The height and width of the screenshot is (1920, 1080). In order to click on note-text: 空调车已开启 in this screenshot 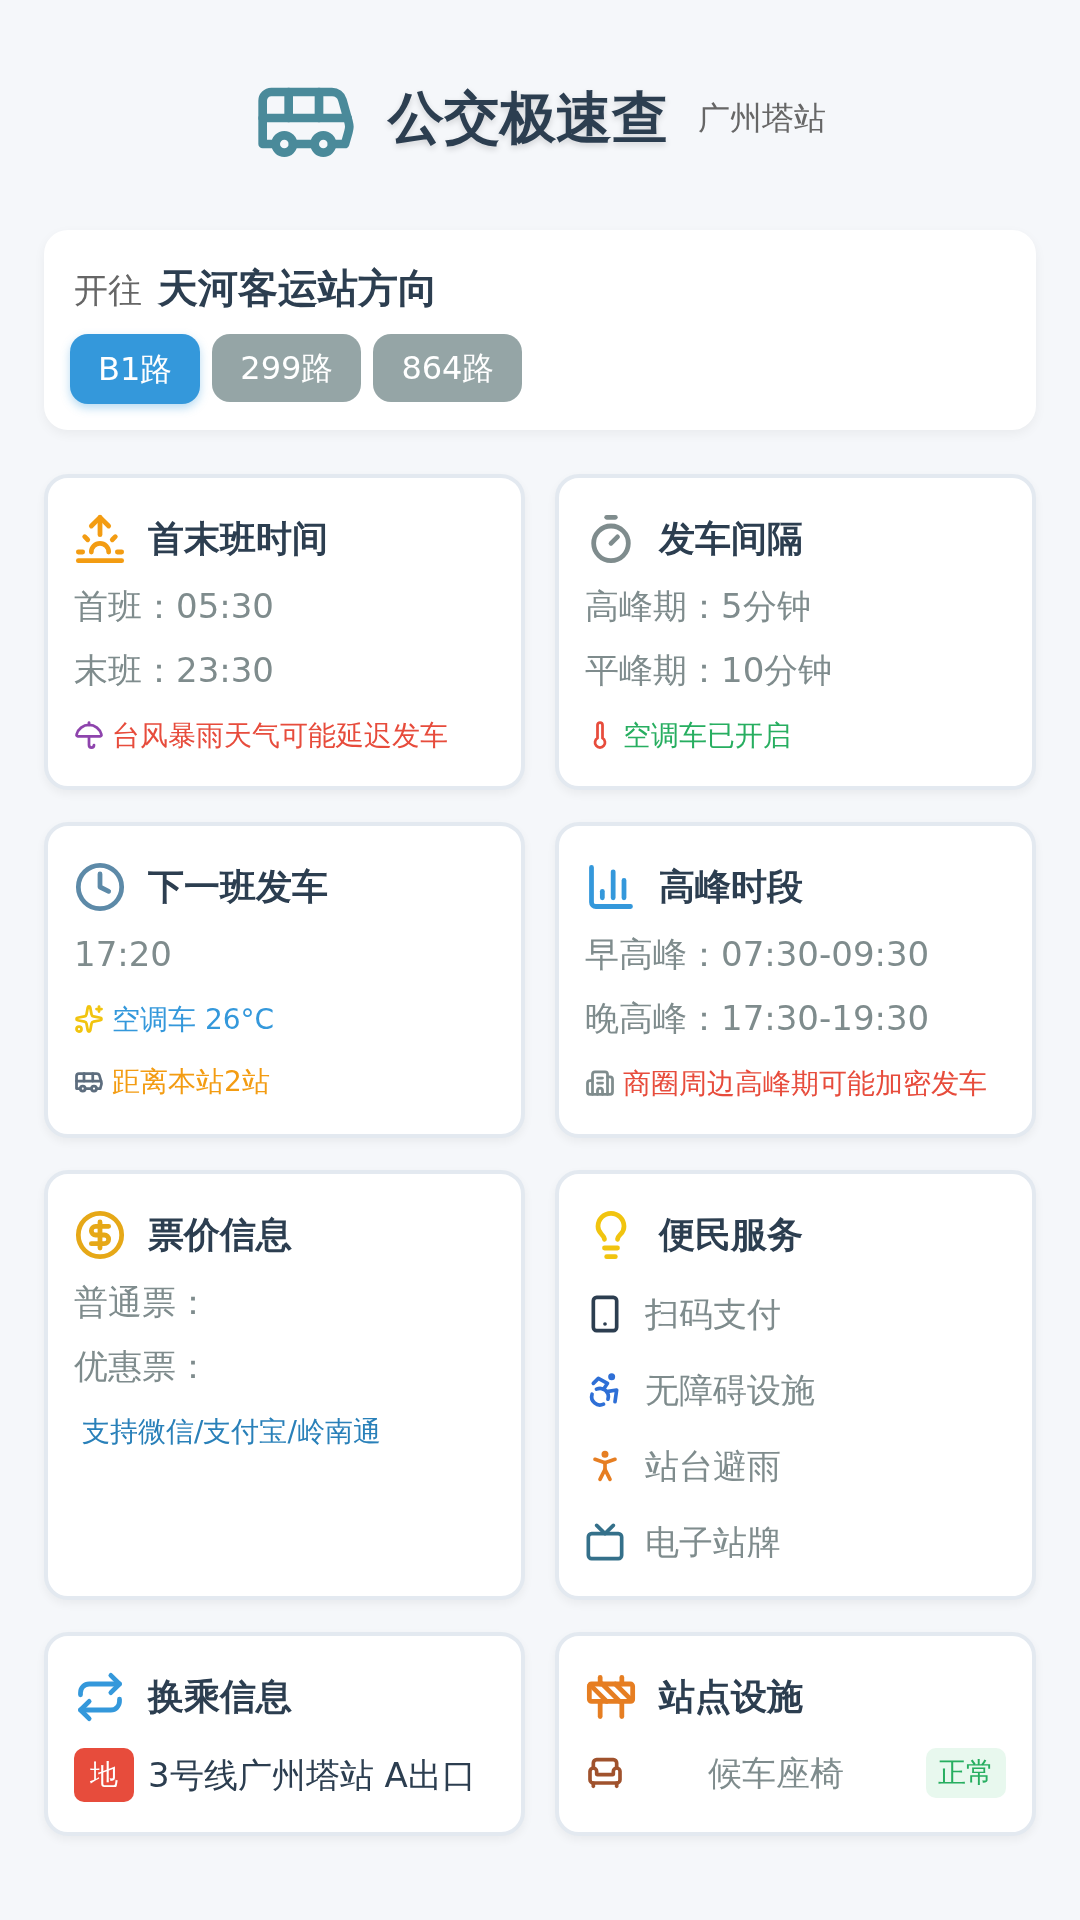, I will do `click(707, 736)`.